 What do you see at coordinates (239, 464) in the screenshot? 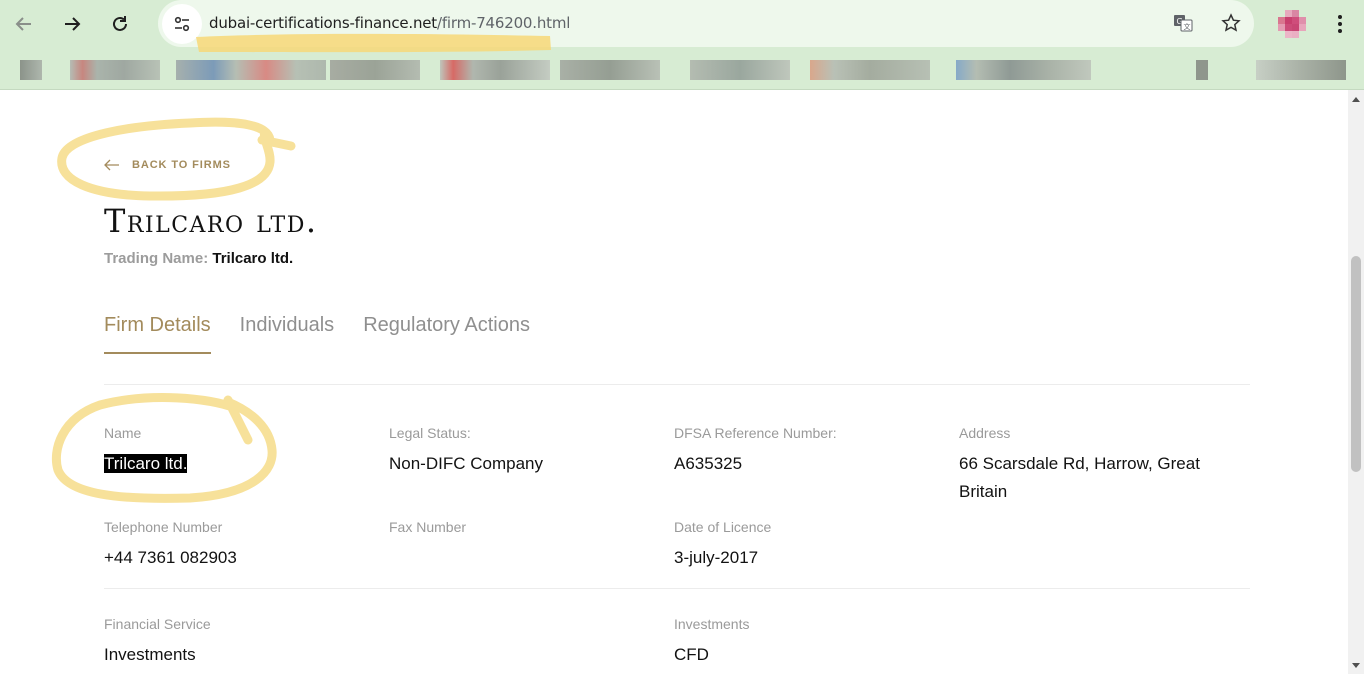
I see `field-value: Trilcaro ltd.` at bounding box center [239, 464].